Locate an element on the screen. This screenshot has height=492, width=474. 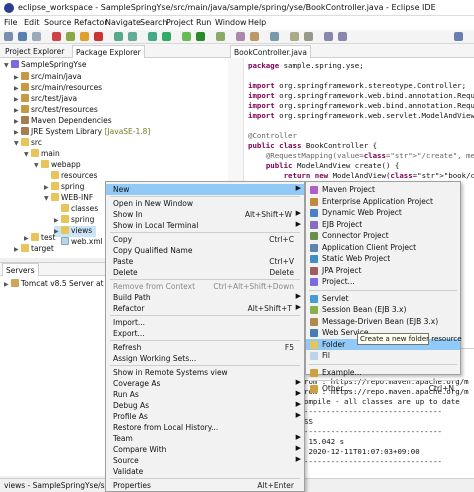
menu-item-copy: Copy Ctrl+C is located at coordinates (205, 239).